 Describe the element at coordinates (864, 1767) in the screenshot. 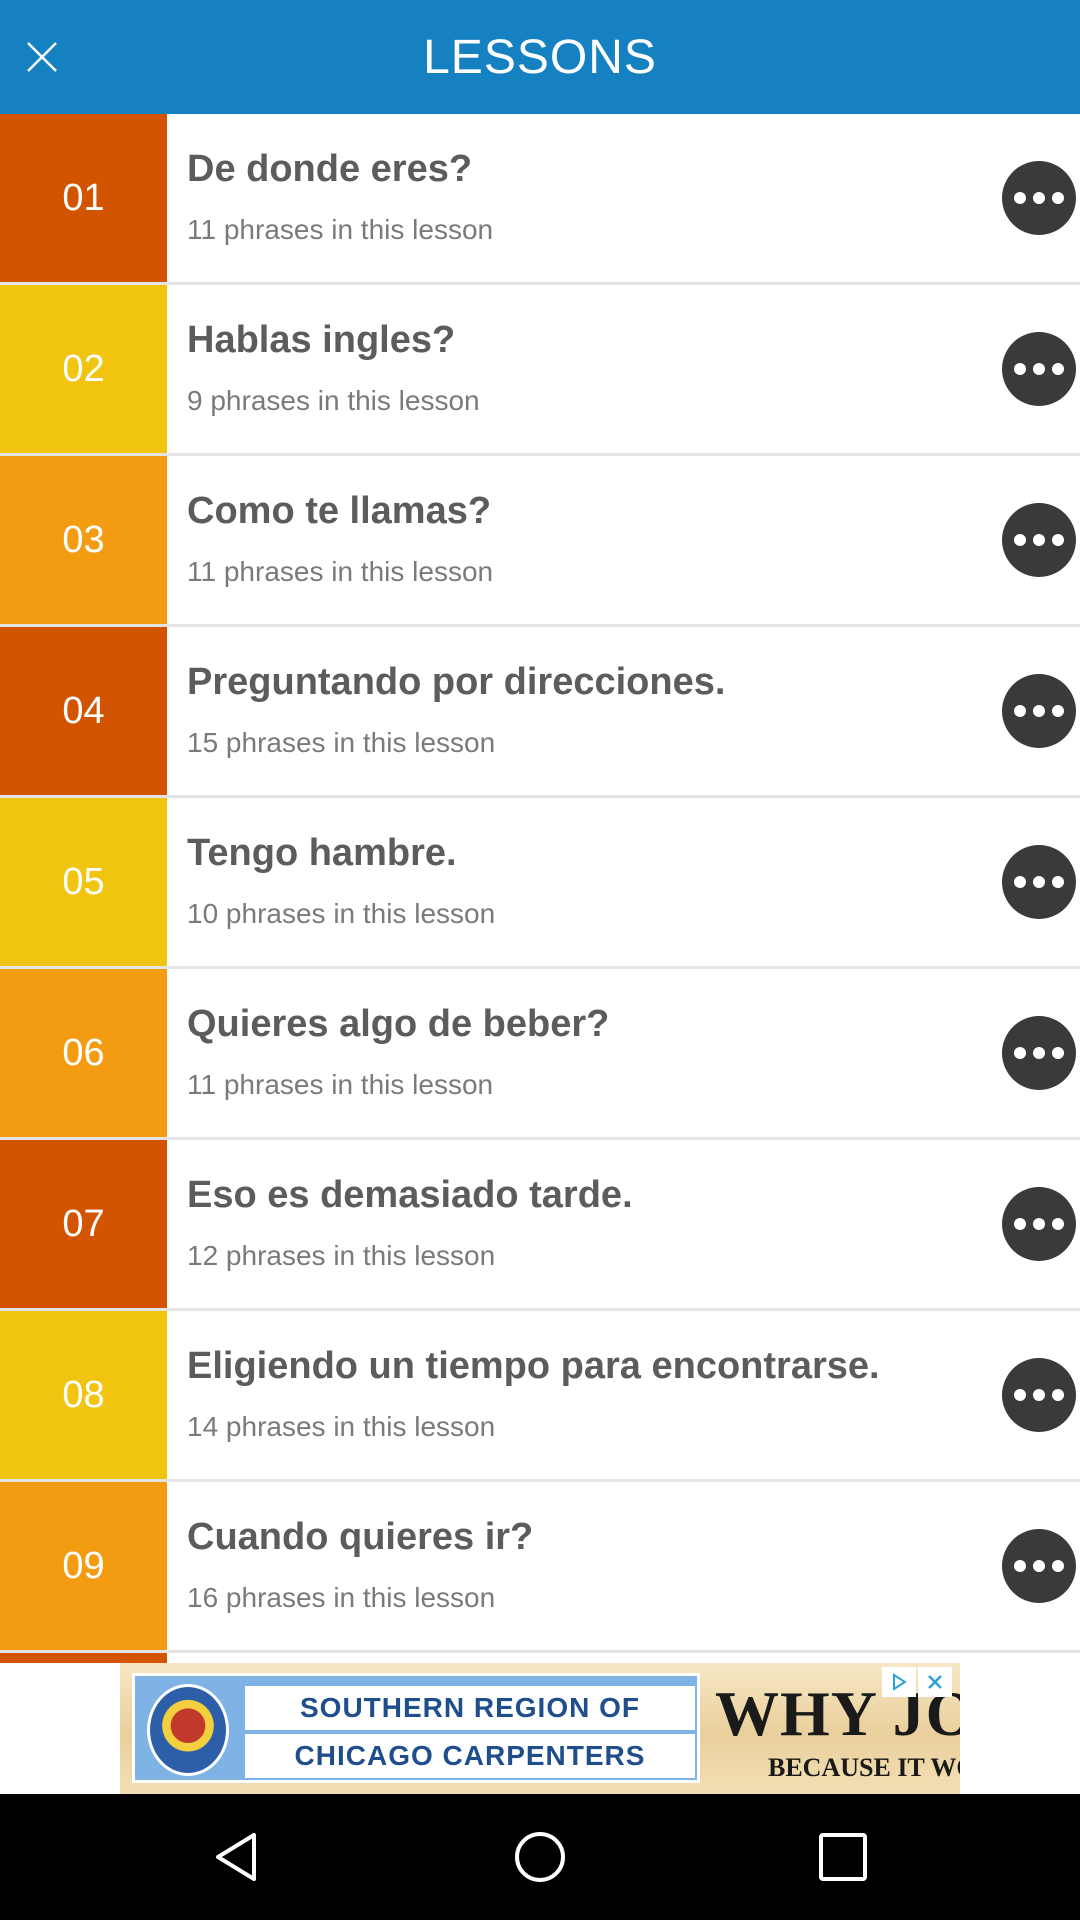

I see `ad-tagline: BECAUSE IT WORKS!` at that location.